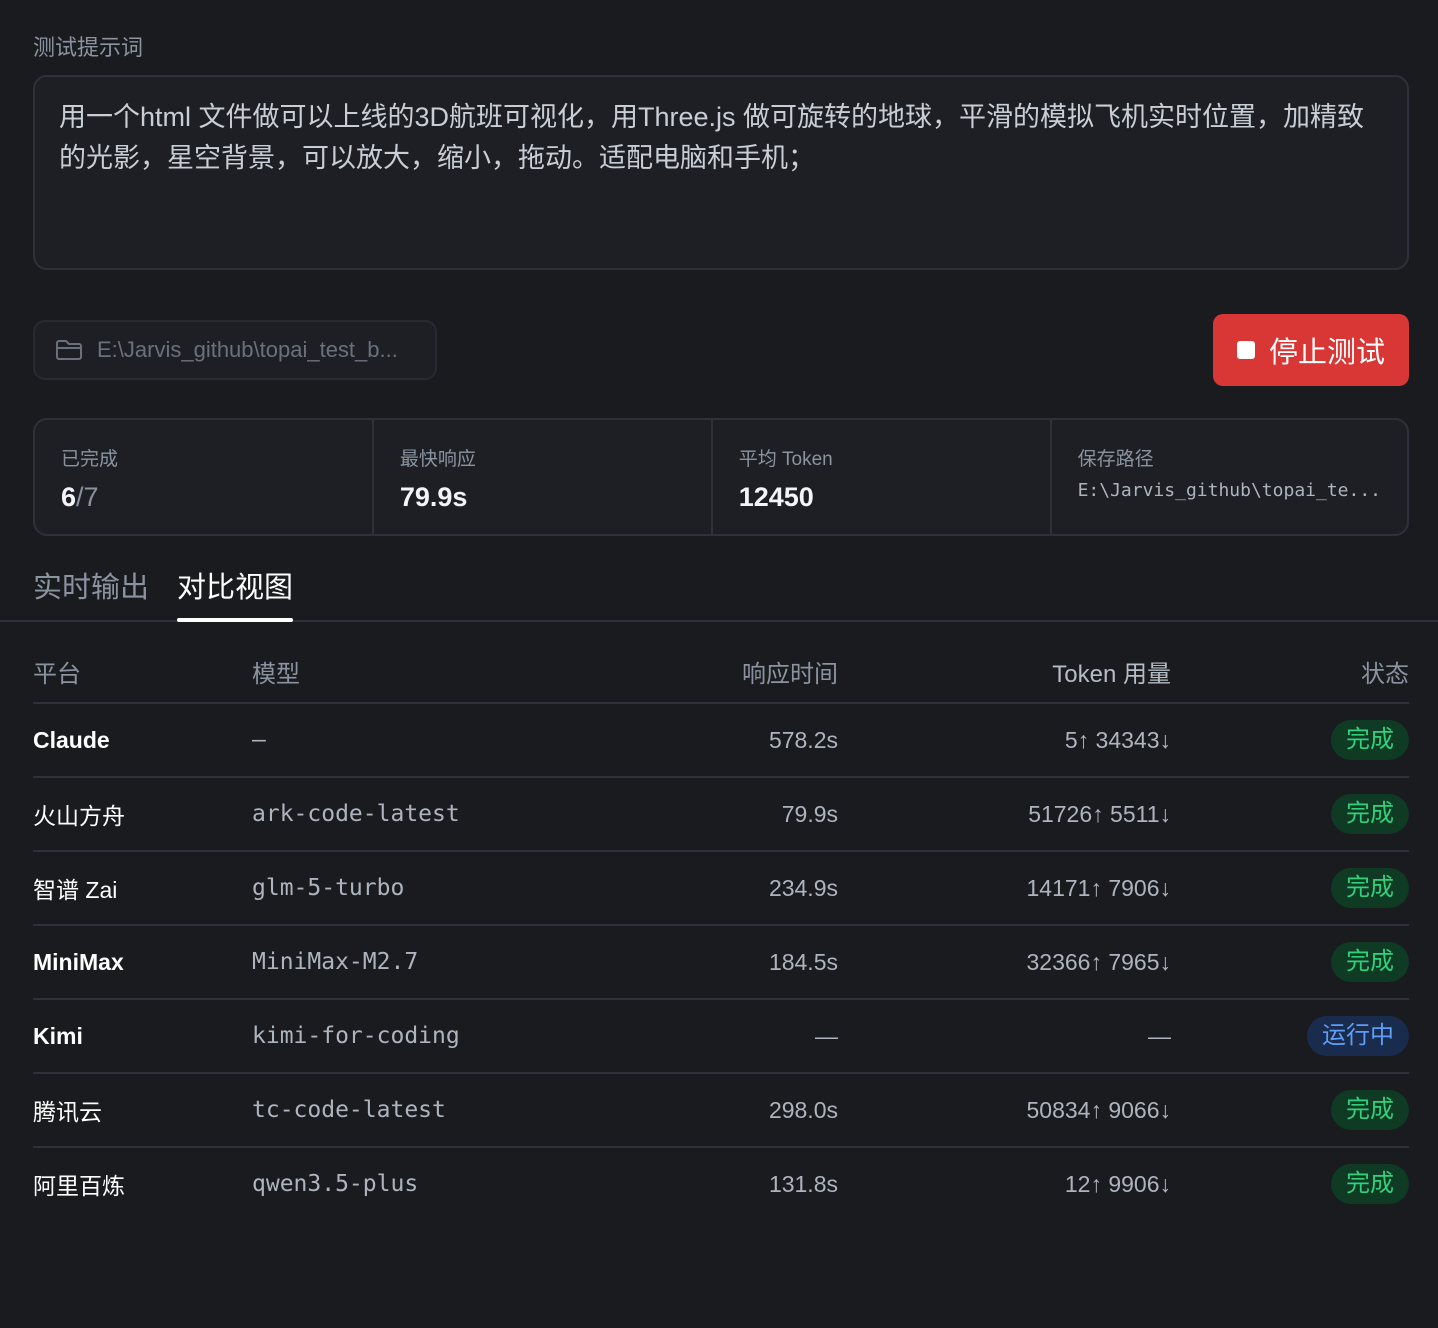 Image resolution: width=1438 pixels, height=1328 pixels. I want to click on response-time-cell: 131.8s, so click(803, 1183).